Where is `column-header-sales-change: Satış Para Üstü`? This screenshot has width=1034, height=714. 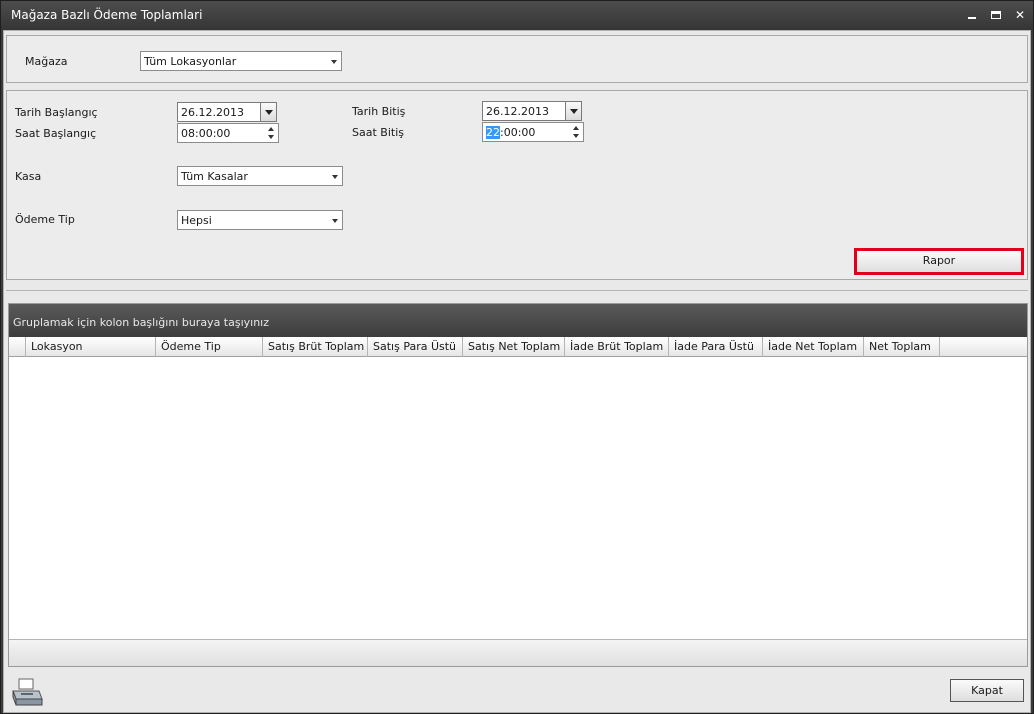 column-header-sales-change: Satış Para Üstü is located at coordinates (415, 347).